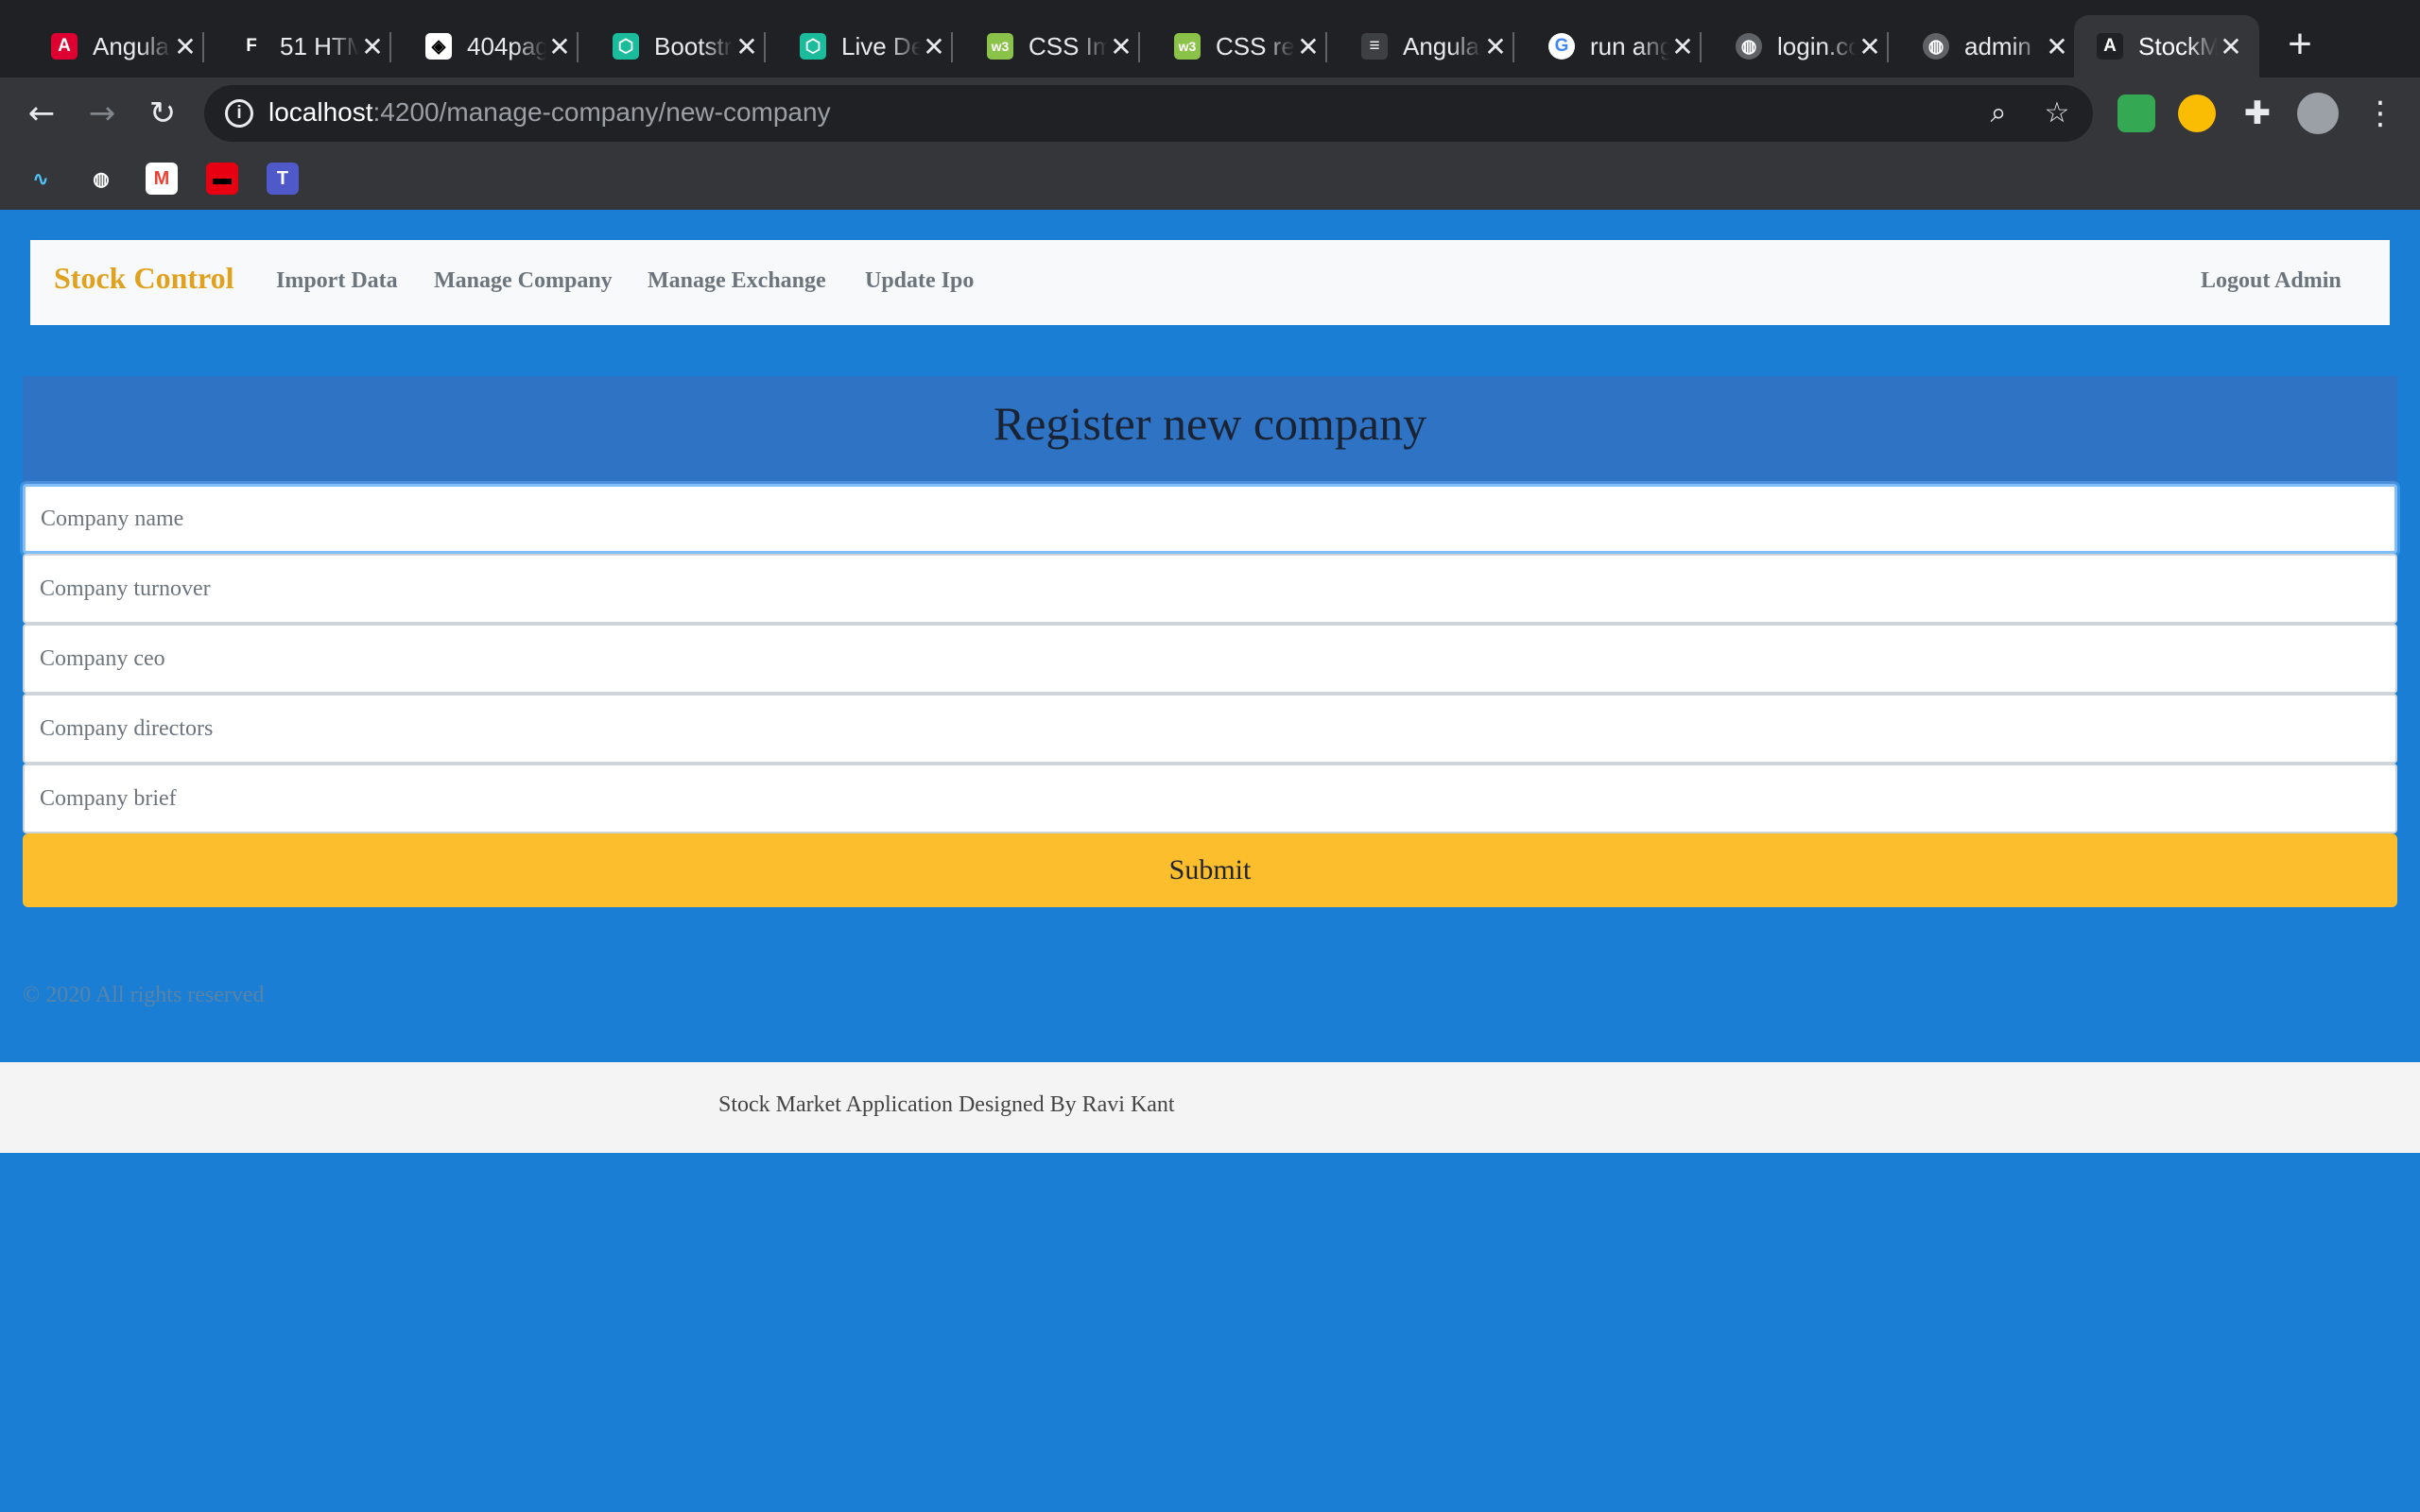  Describe the element at coordinates (737, 281) in the screenshot. I see `nav-manage-exchange: Manage Exchange` at that location.